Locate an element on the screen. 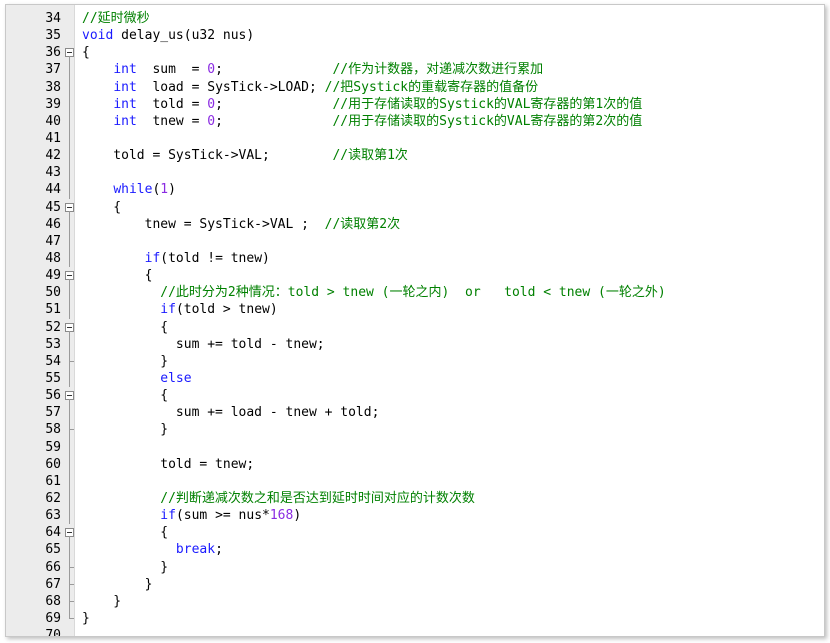 This screenshot has width=830, height=643. line-number: 47 is located at coordinates (53, 241).